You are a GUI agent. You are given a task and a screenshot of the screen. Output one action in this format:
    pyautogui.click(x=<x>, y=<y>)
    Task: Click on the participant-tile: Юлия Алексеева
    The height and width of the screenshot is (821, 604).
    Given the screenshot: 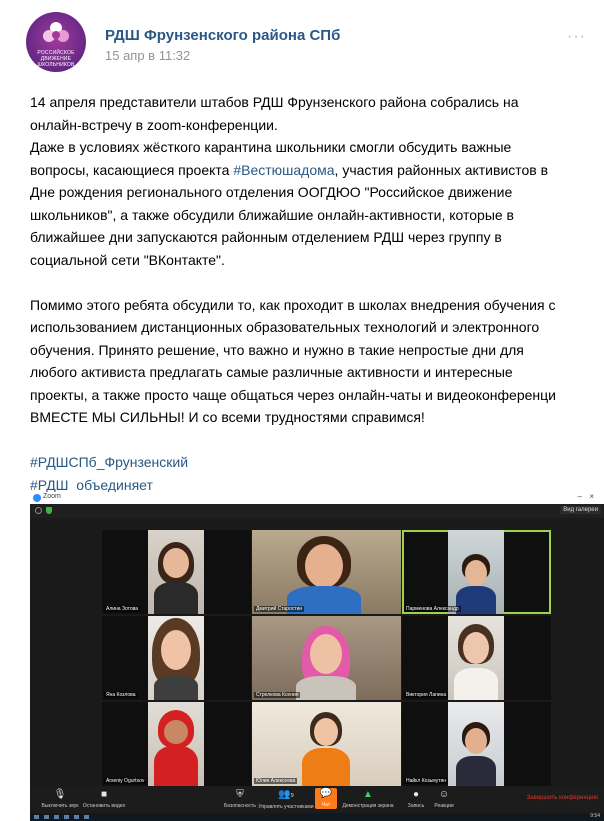 What is the action you would take?
    pyautogui.click(x=326, y=744)
    